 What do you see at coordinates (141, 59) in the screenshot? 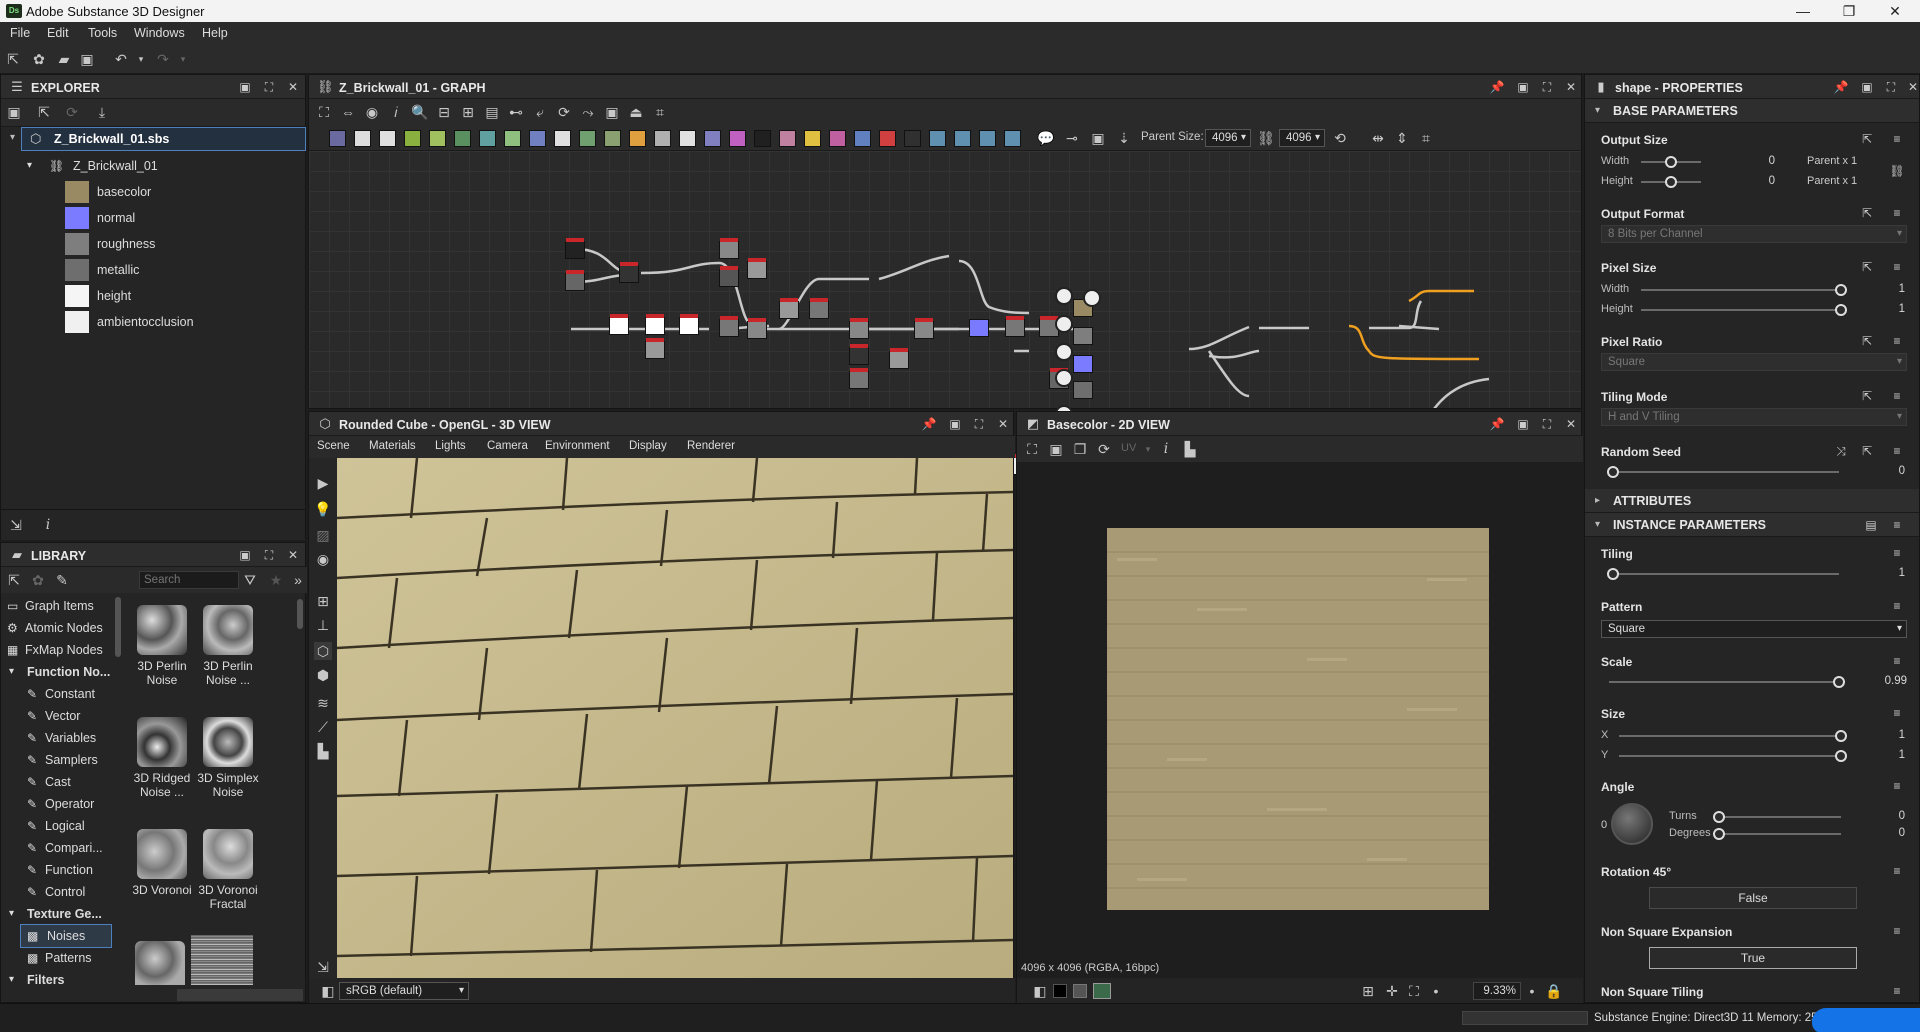
I see `undo-dropdown-icon: ▾` at bounding box center [141, 59].